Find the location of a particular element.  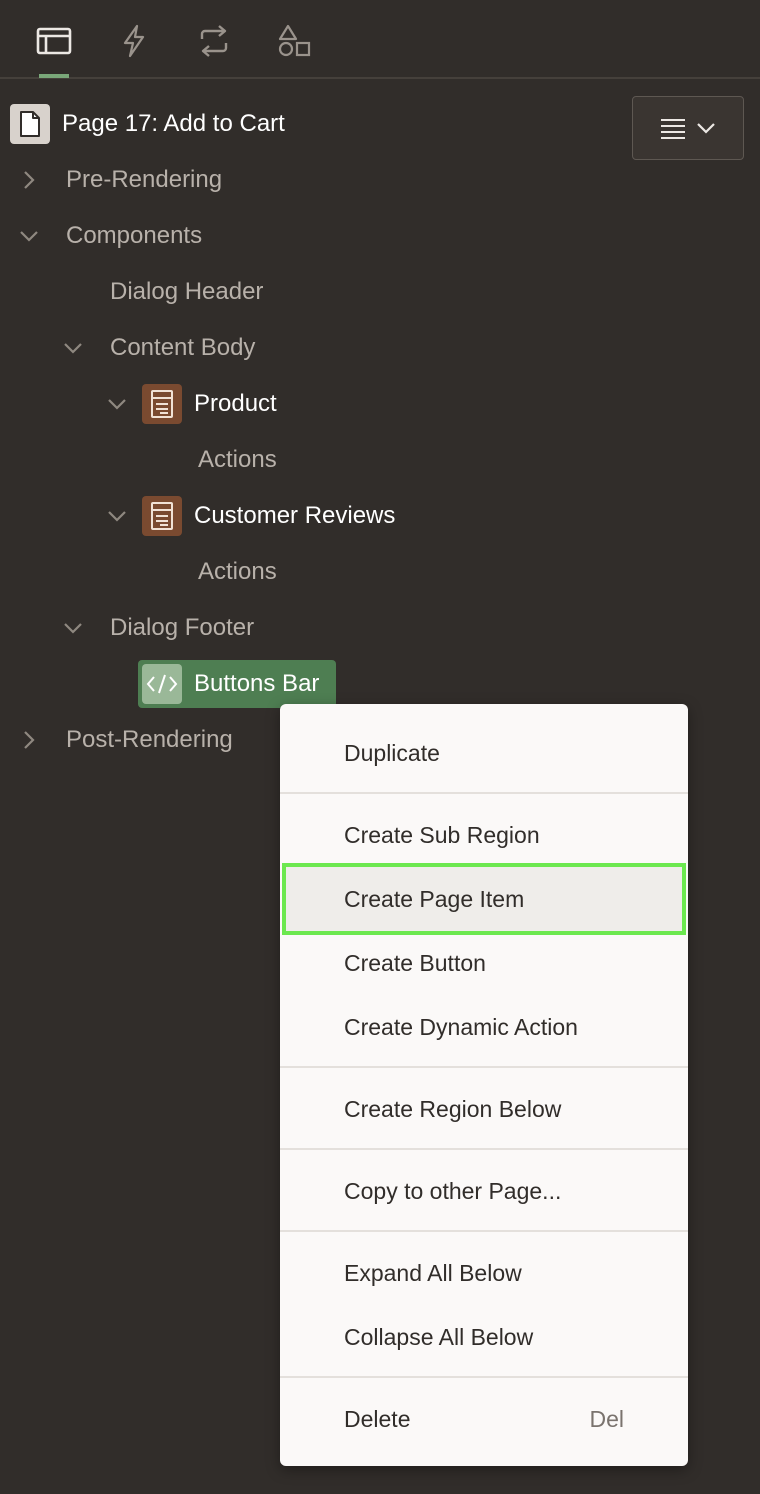

menu-item-delete: Delete Del is located at coordinates (484, 1419).